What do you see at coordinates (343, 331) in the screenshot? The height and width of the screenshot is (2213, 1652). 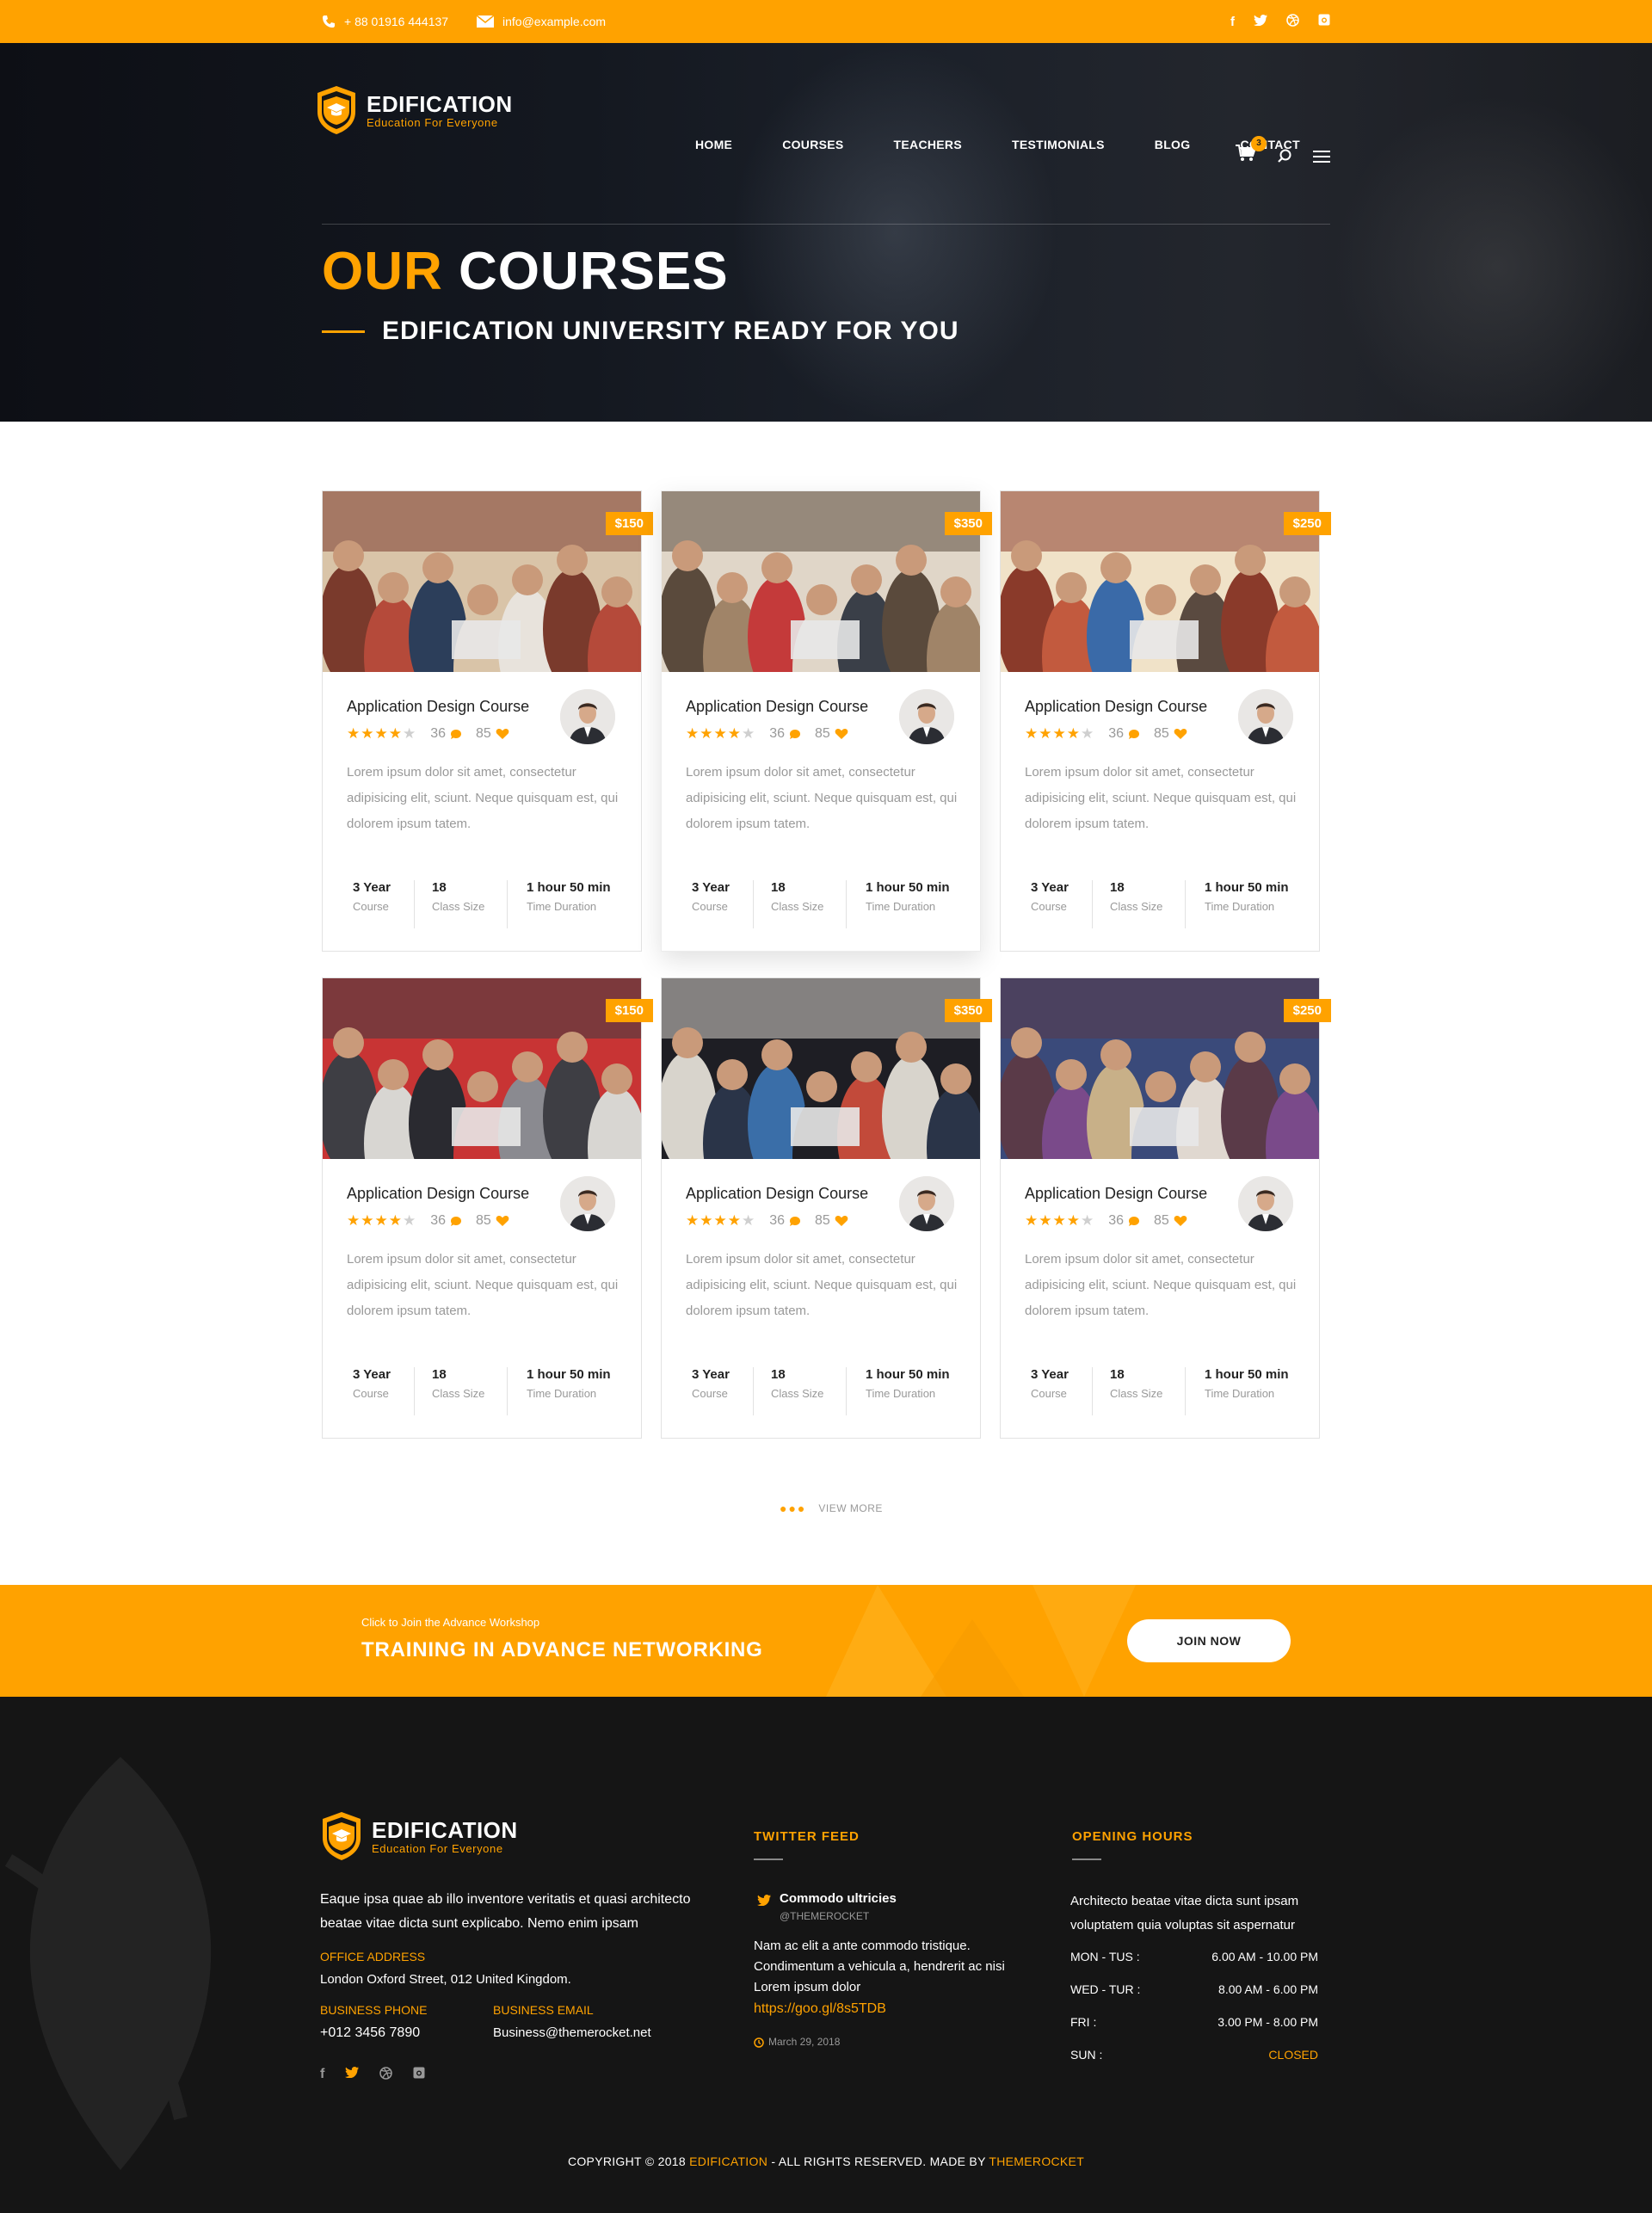 I see `subtitle-dash` at bounding box center [343, 331].